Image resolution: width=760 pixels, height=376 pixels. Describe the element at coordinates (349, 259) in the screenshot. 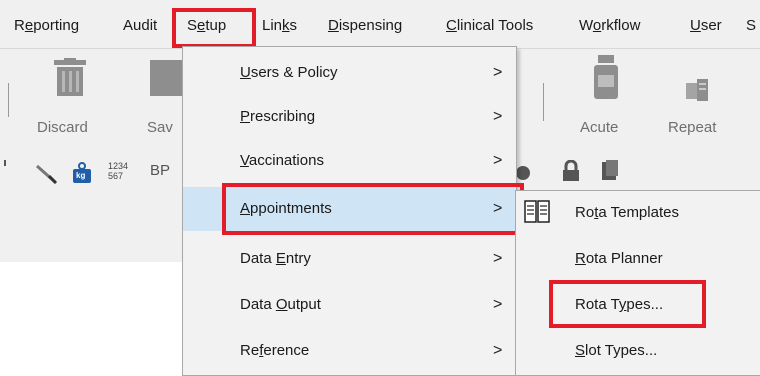

I see `menu-item-data-entry: Data Entry >` at that location.